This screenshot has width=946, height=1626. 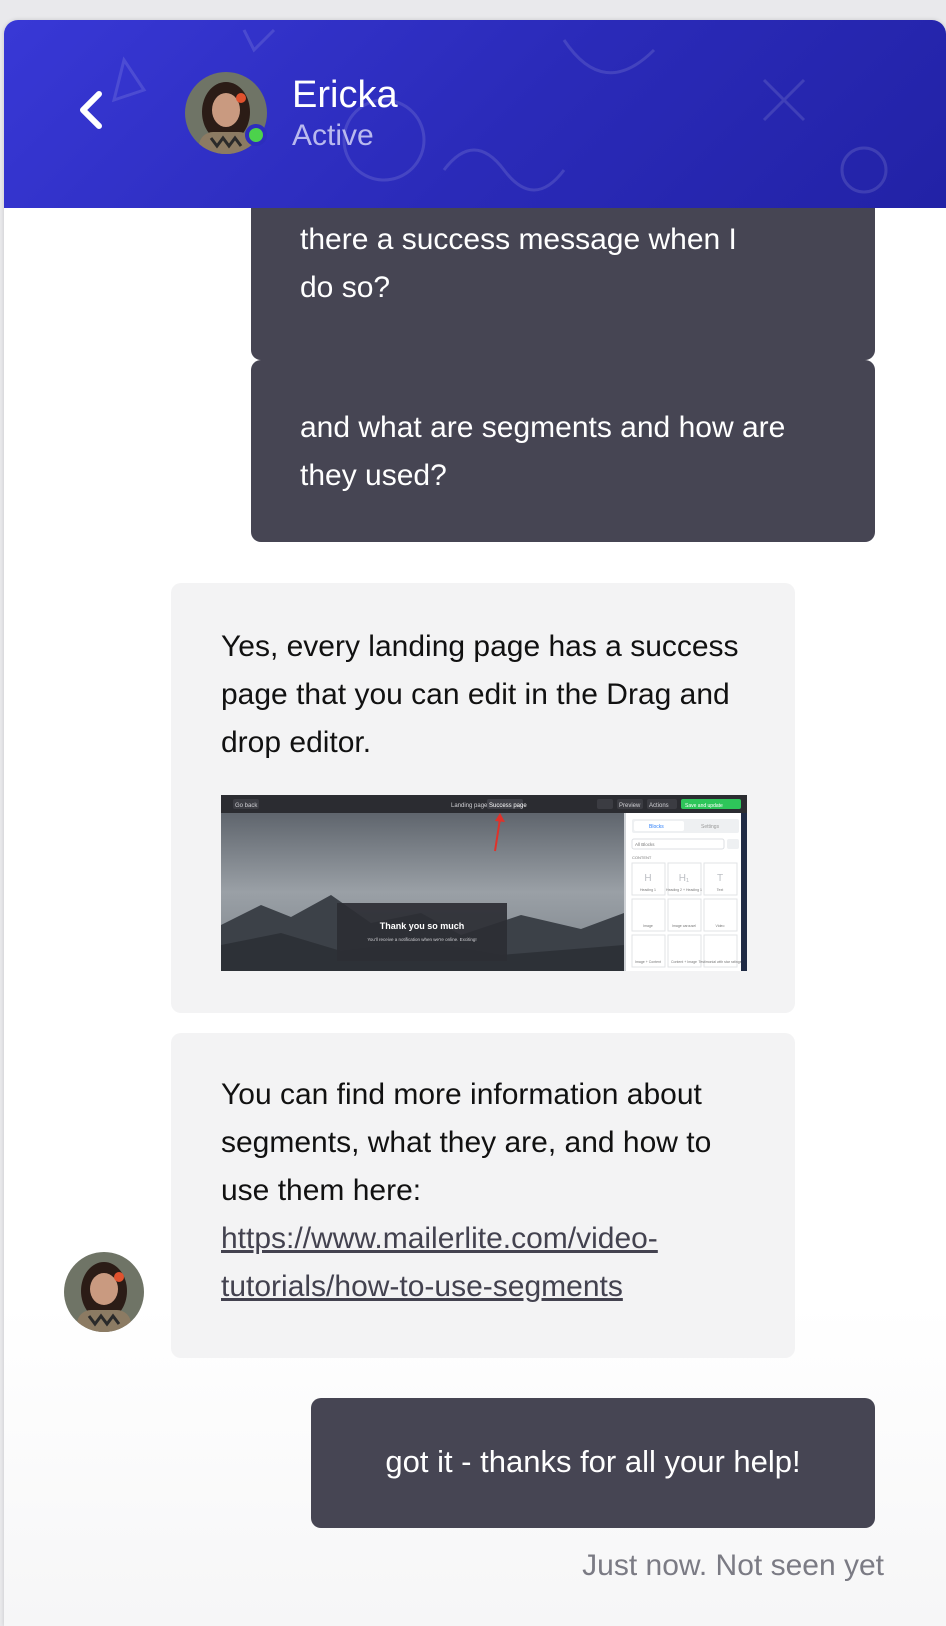 What do you see at coordinates (647, 878) in the screenshot?
I see `svg-text: H` at bounding box center [647, 878].